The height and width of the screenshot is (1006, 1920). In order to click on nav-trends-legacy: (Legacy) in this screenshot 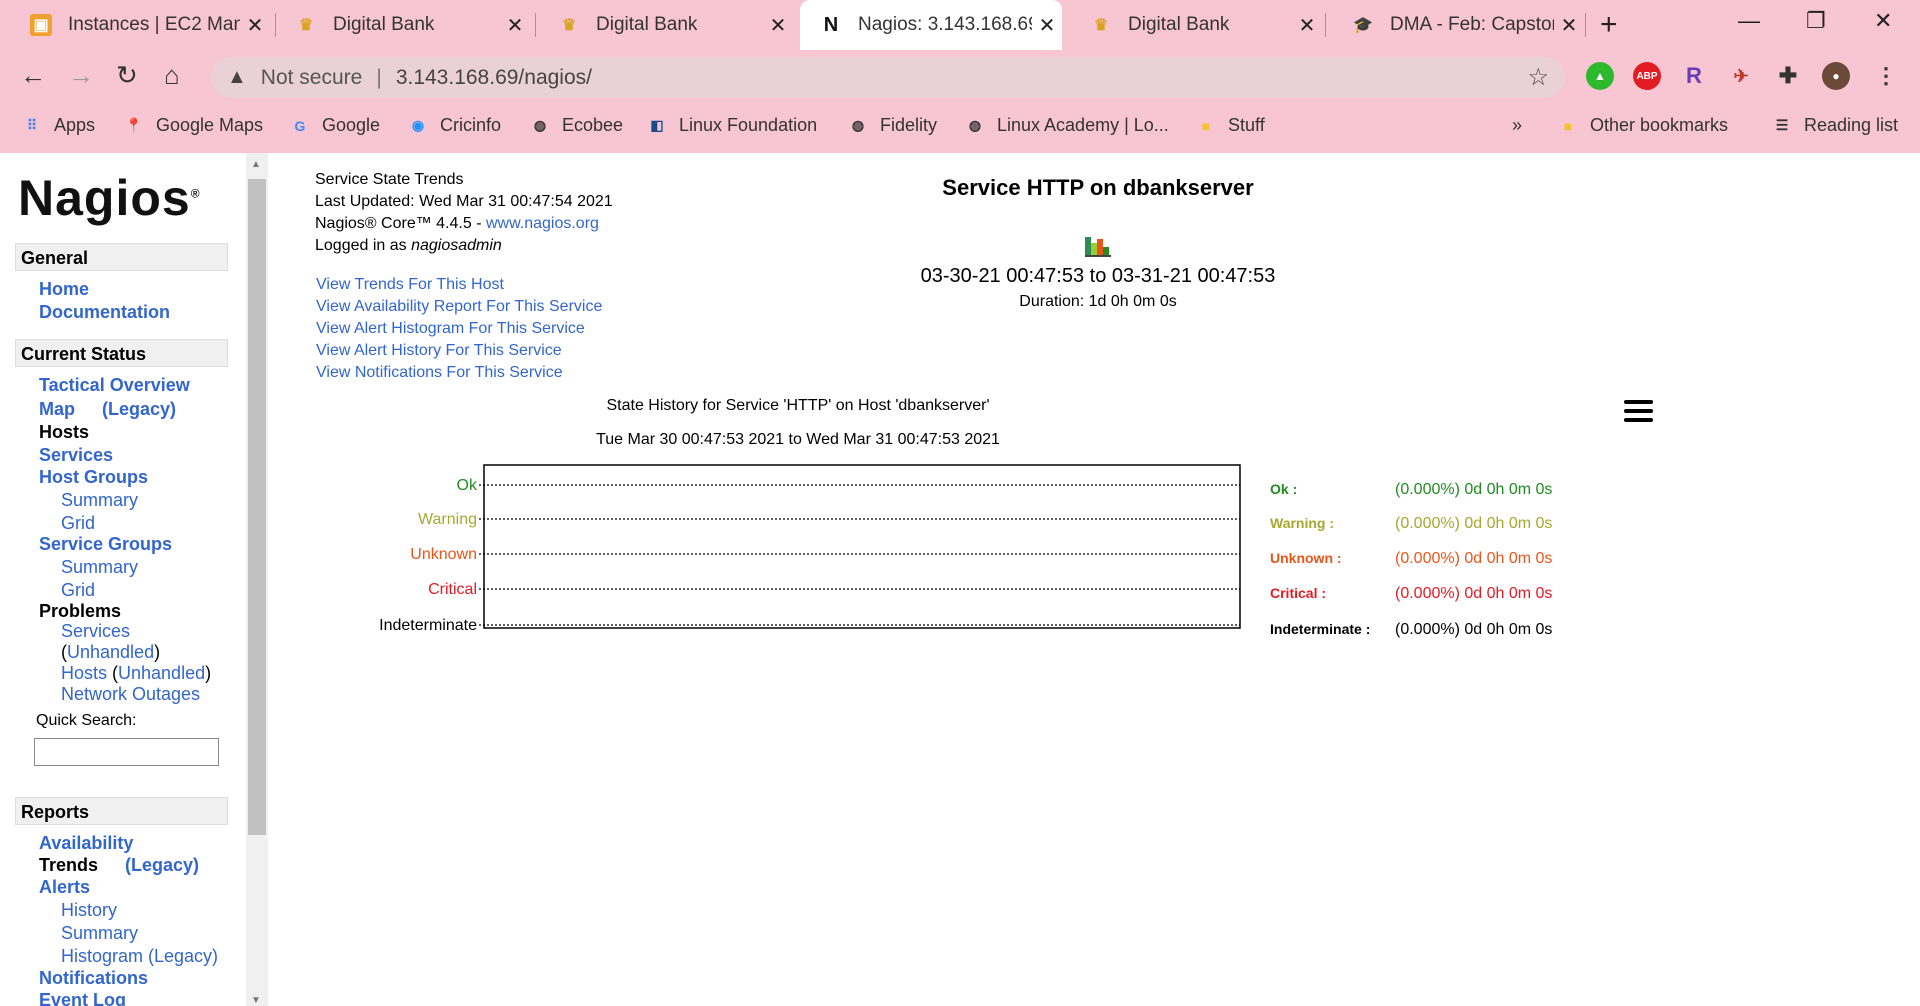, I will do `click(162, 865)`.